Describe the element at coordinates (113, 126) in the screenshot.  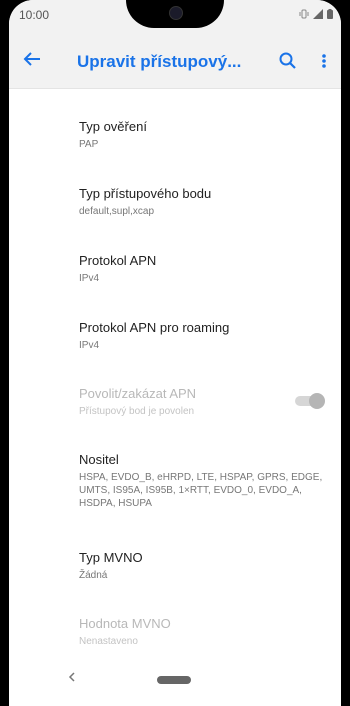
I see `setting-title: Typ ověření` at that location.